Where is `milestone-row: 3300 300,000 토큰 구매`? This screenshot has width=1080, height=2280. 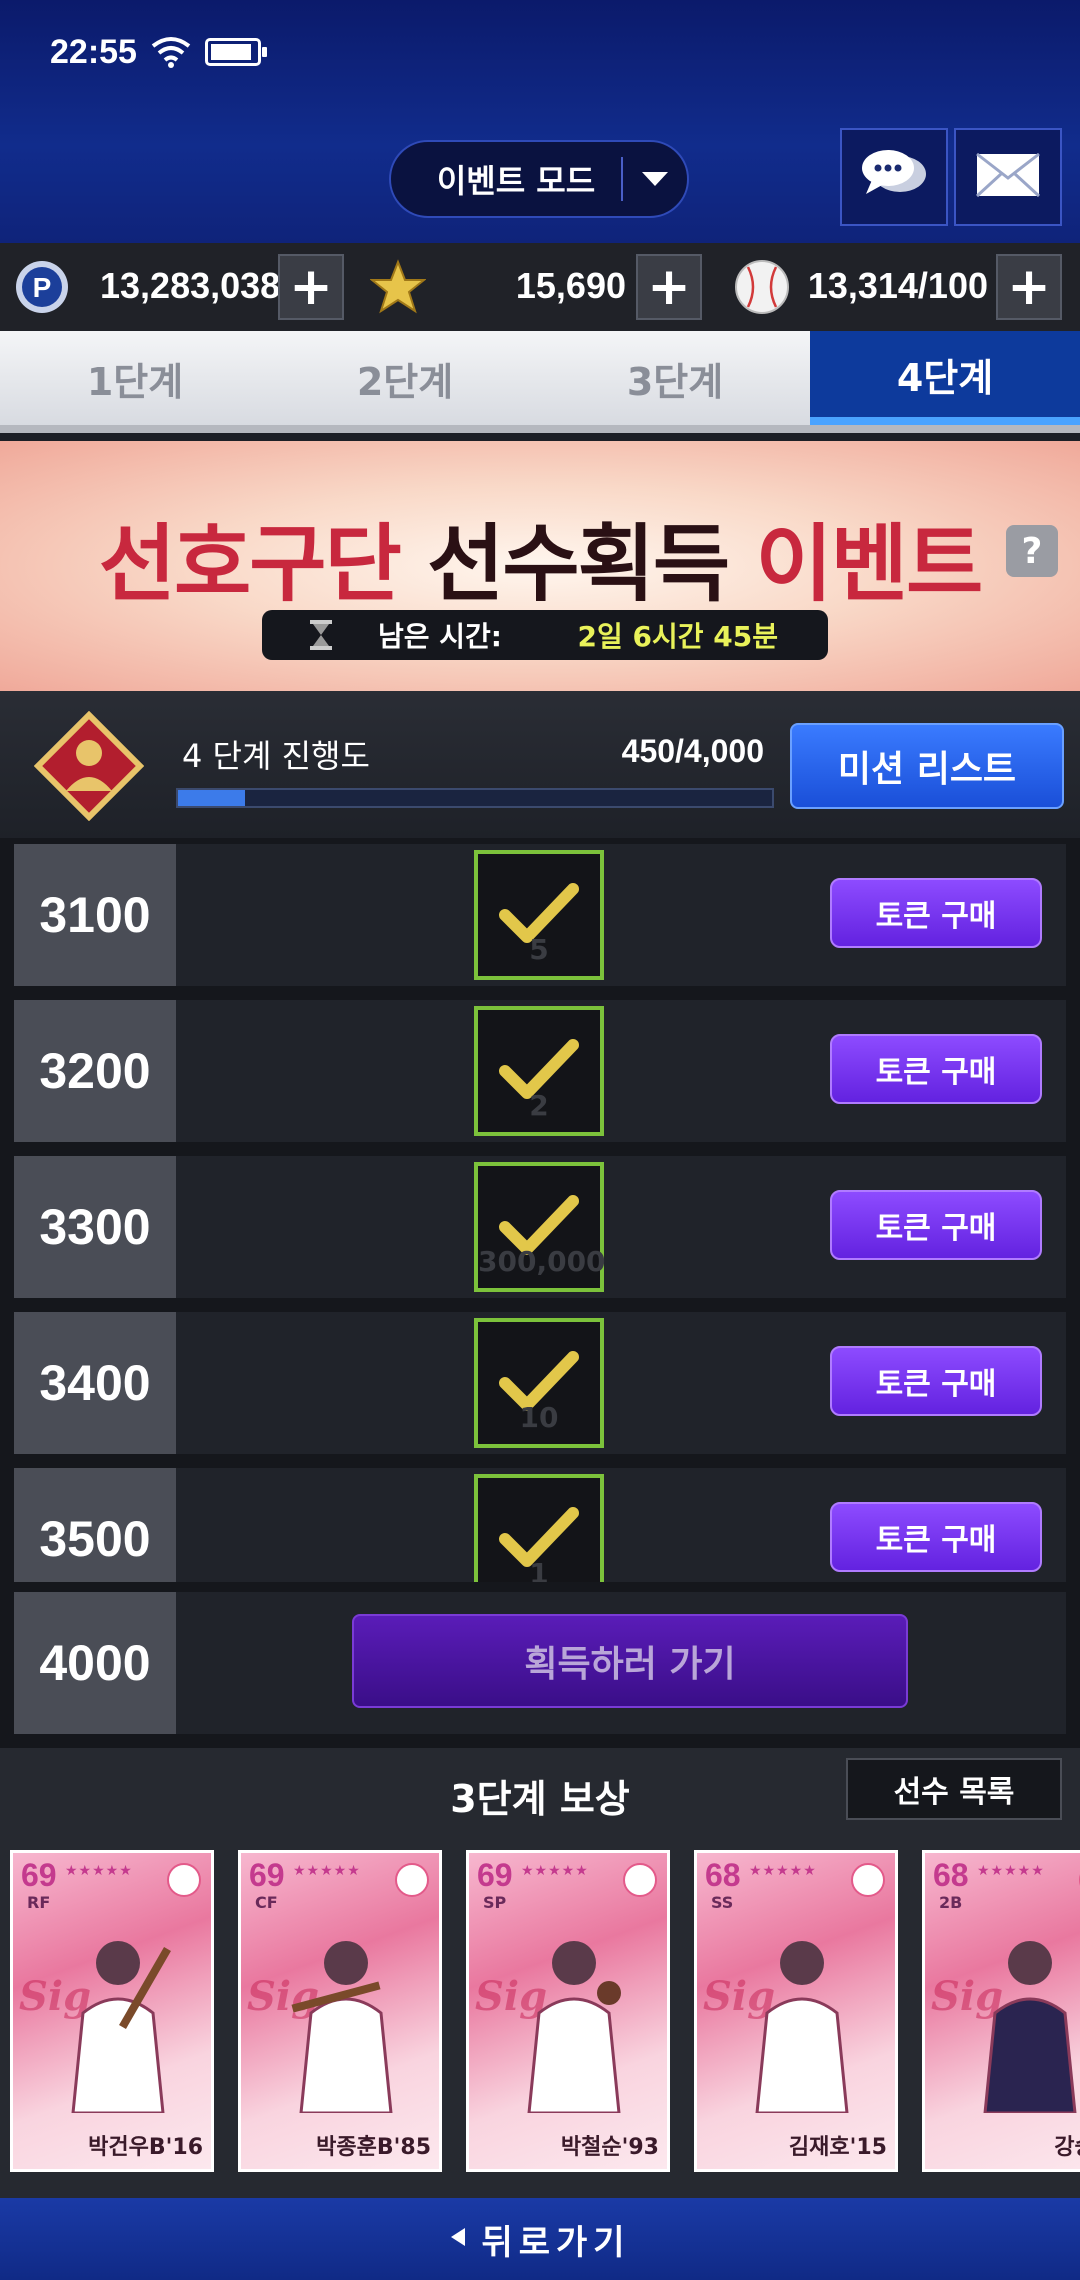
milestone-row: 3300 300,000 토큰 구매 is located at coordinates (540, 1227).